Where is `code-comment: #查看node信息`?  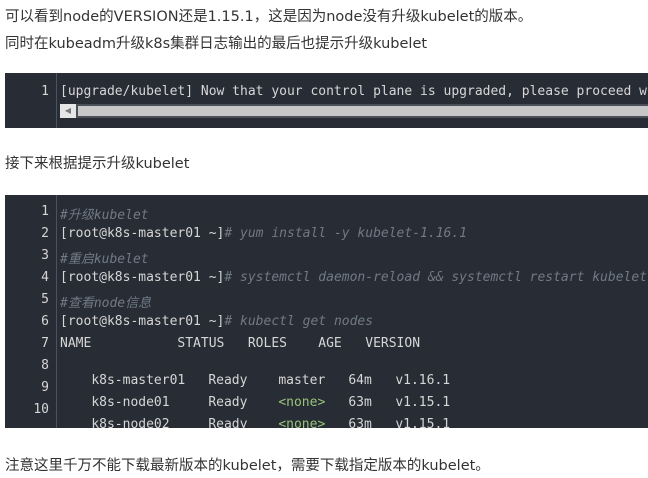 code-comment: #查看node信息 is located at coordinates (106, 303).